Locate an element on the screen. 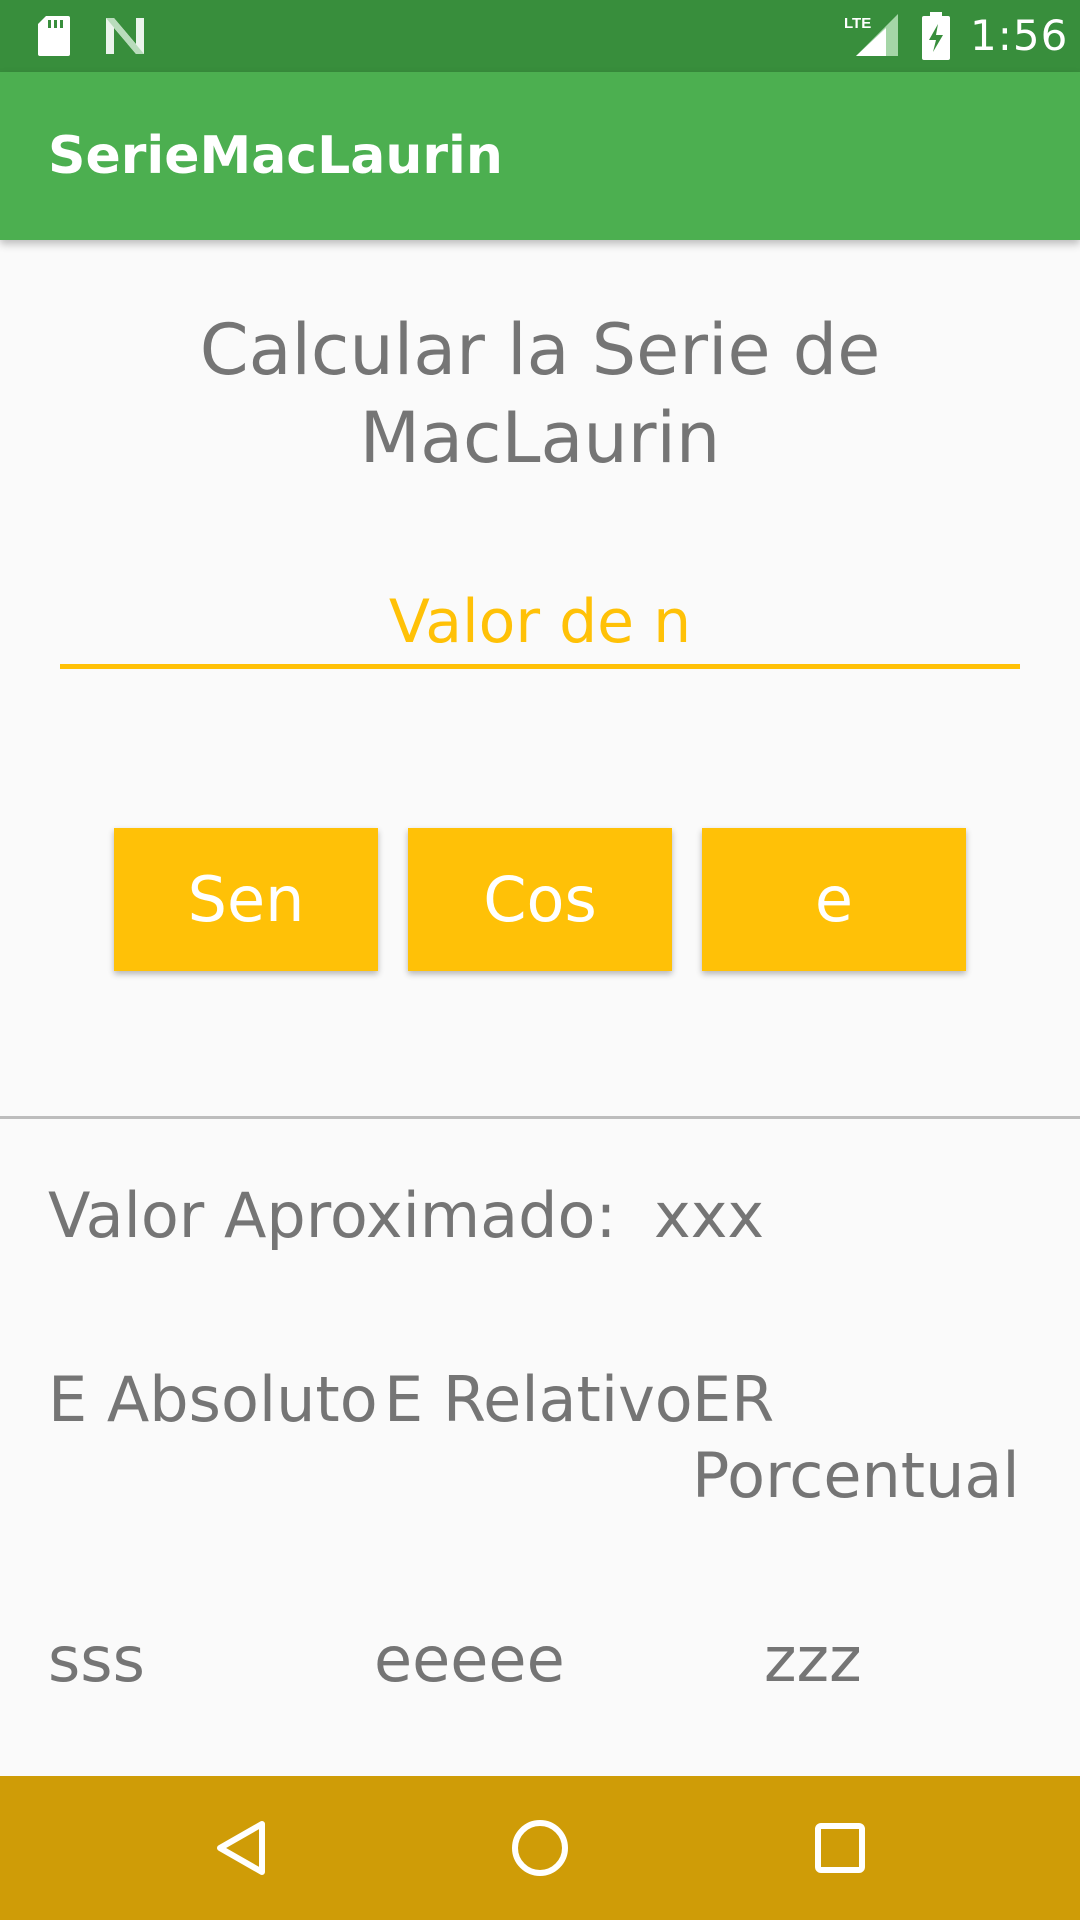  e-button: e is located at coordinates (834, 899).